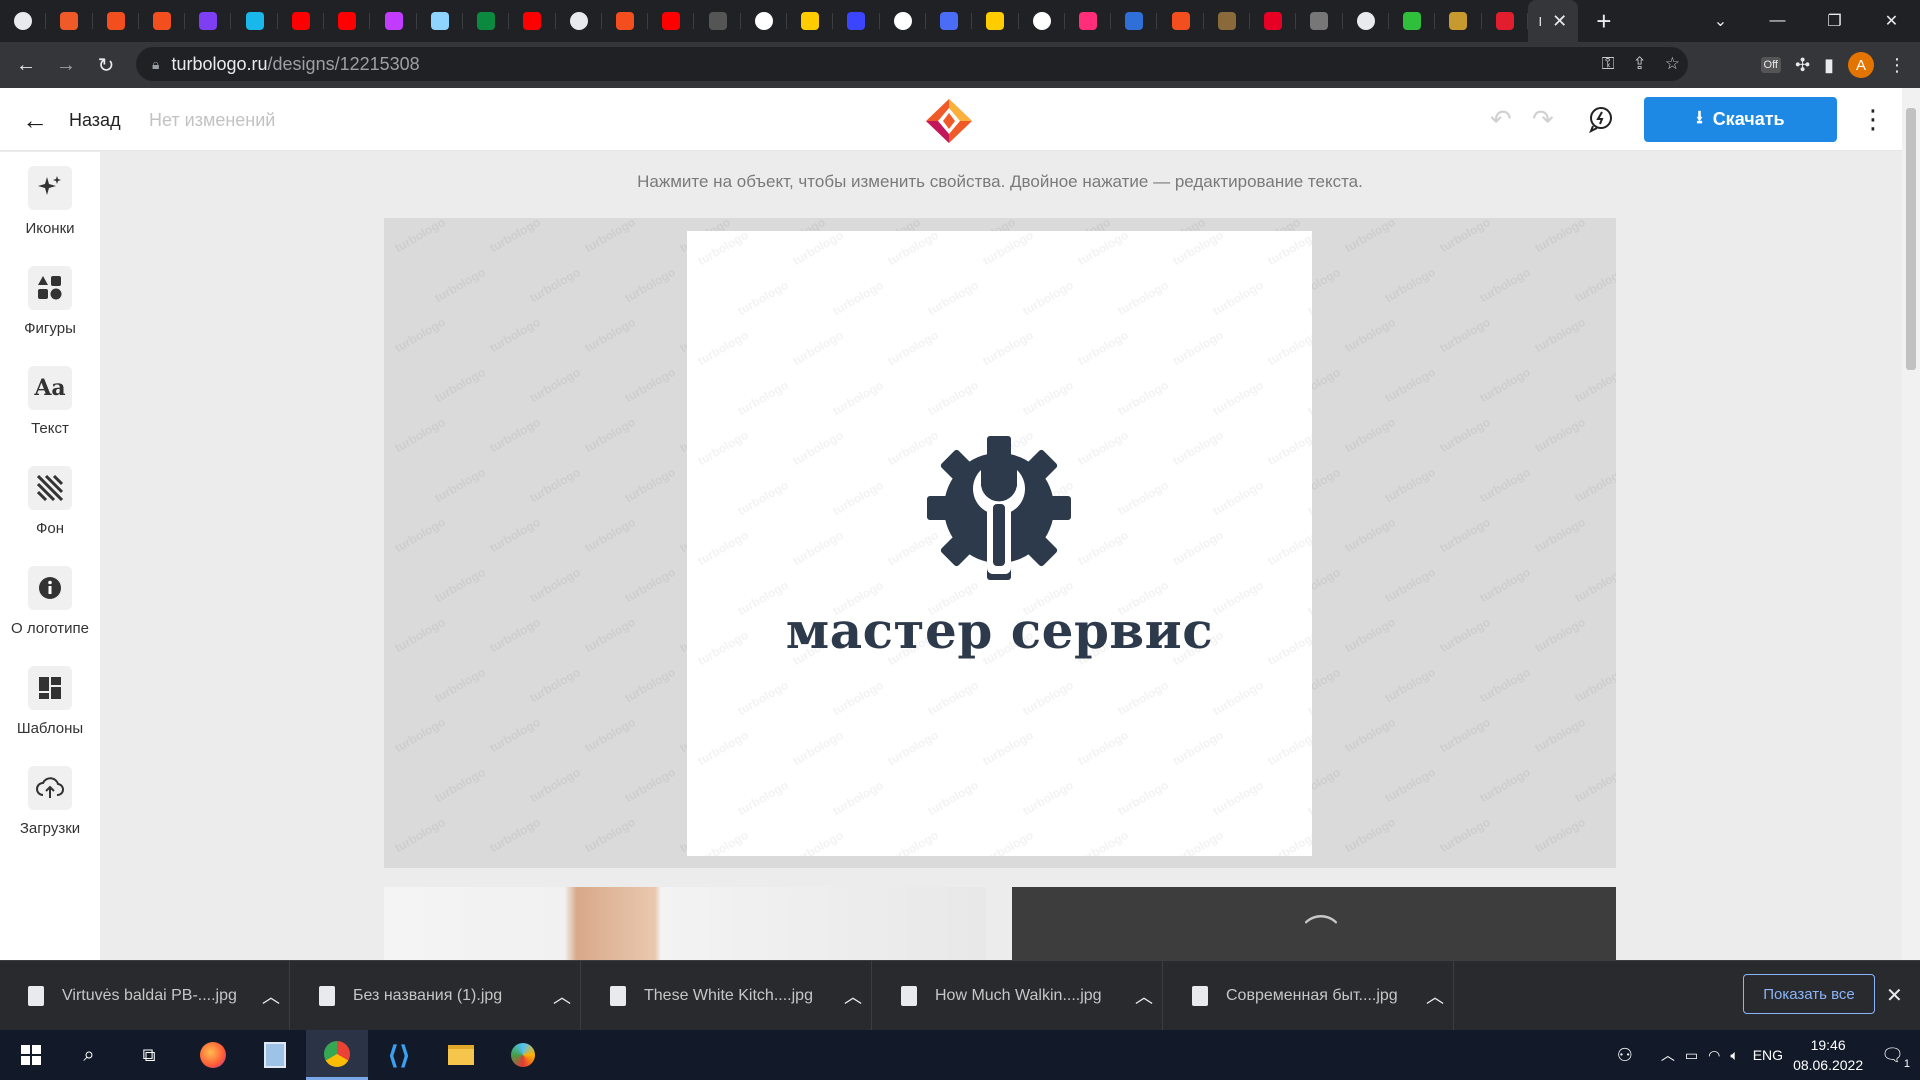  I want to click on sidebar-item-shapes: Фигуры, so click(50, 301).